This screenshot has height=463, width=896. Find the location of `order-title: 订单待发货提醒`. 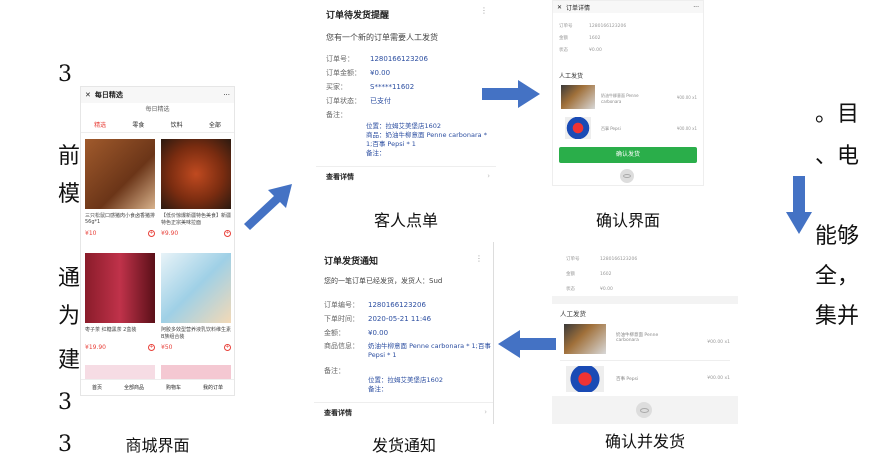

order-title: 订单待发货提醒 is located at coordinates (358, 16).